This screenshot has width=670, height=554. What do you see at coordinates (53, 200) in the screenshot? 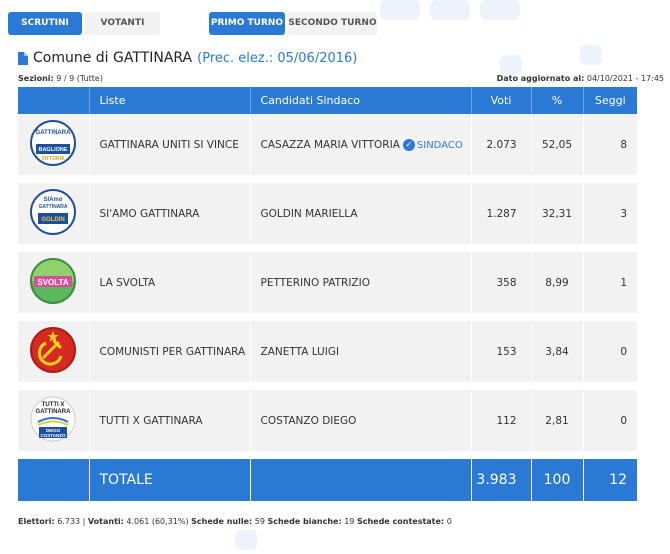
I see `svg-text: SIAmo` at bounding box center [53, 200].